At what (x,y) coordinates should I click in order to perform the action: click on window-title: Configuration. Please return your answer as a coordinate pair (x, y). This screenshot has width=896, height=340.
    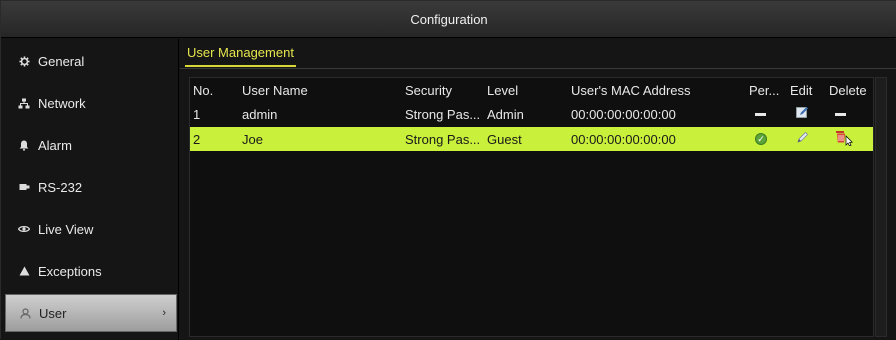
    Looking at the image, I should click on (448, 19).